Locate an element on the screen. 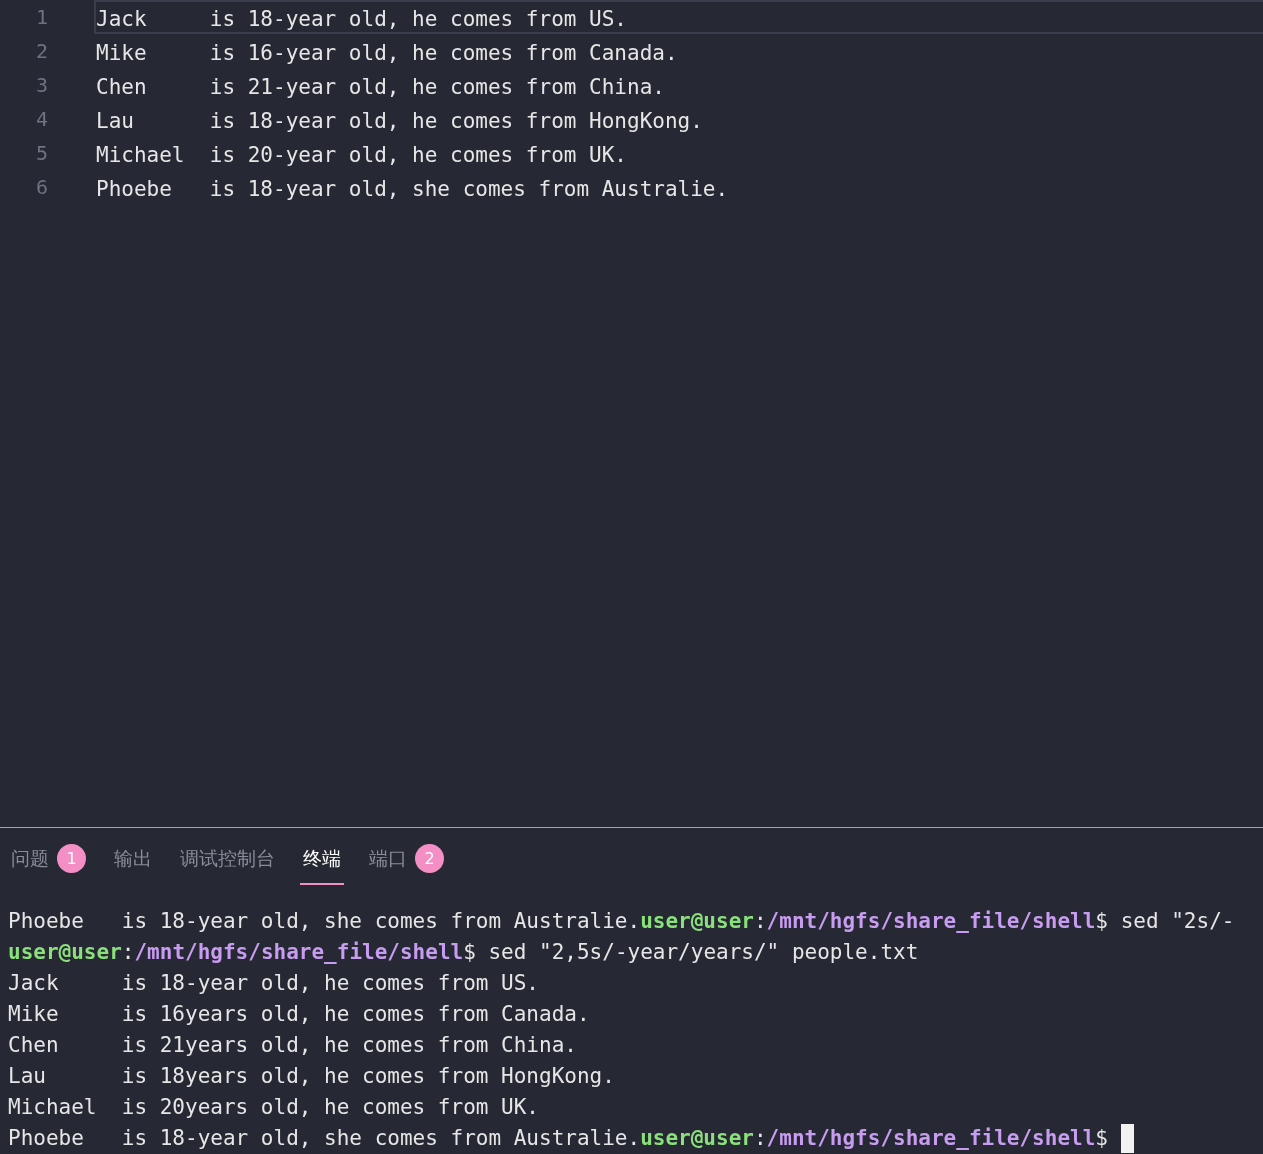 This screenshot has width=1263, height=1154. count-badge: 1 is located at coordinates (71, 858).